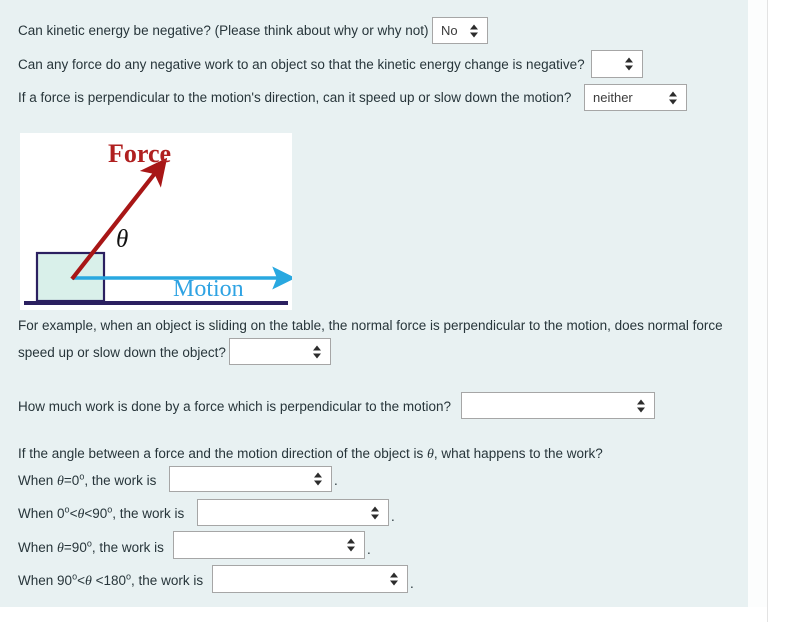 The width and height of the screenshot is (800, 622). I want to click on force-arrow, so click(119, 219).